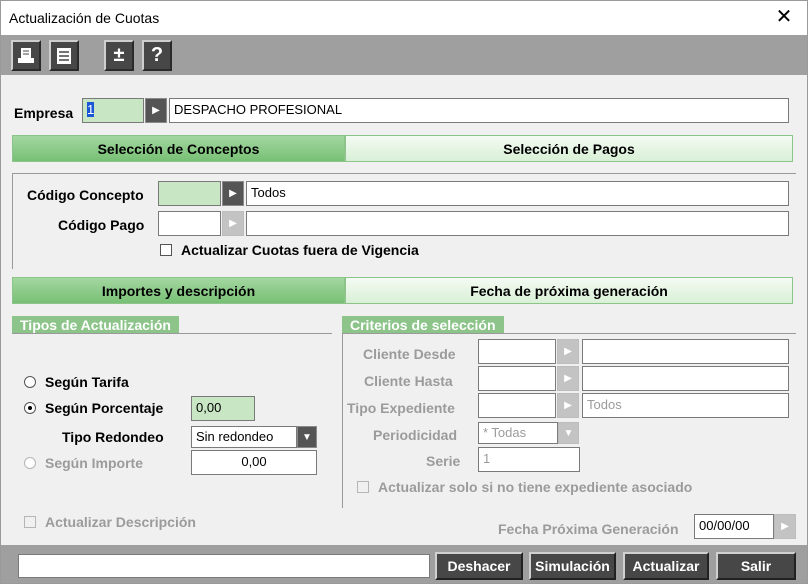 Image resolution: width=808 pixels, height=584 pixels. I want to click on codigo-pago-input, so click(189, 223).